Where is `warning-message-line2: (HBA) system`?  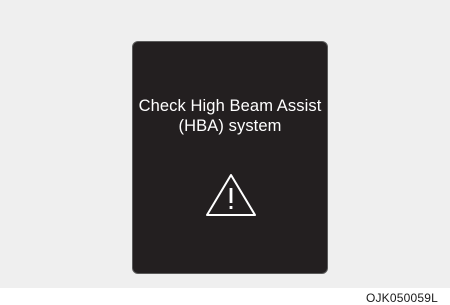
warning-message-line2: (HBA) system is located at coordinates (230, 126).